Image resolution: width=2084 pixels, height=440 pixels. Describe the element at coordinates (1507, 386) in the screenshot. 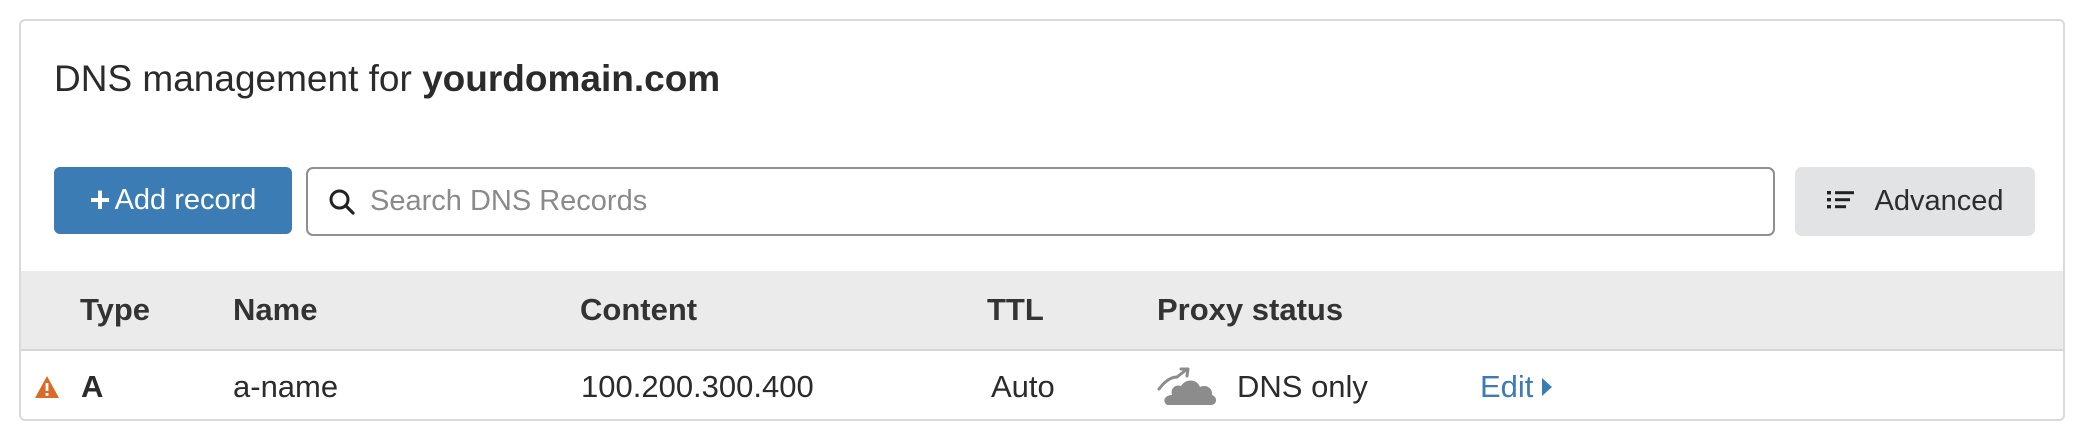

I see `edit-label: Edit` at that location.